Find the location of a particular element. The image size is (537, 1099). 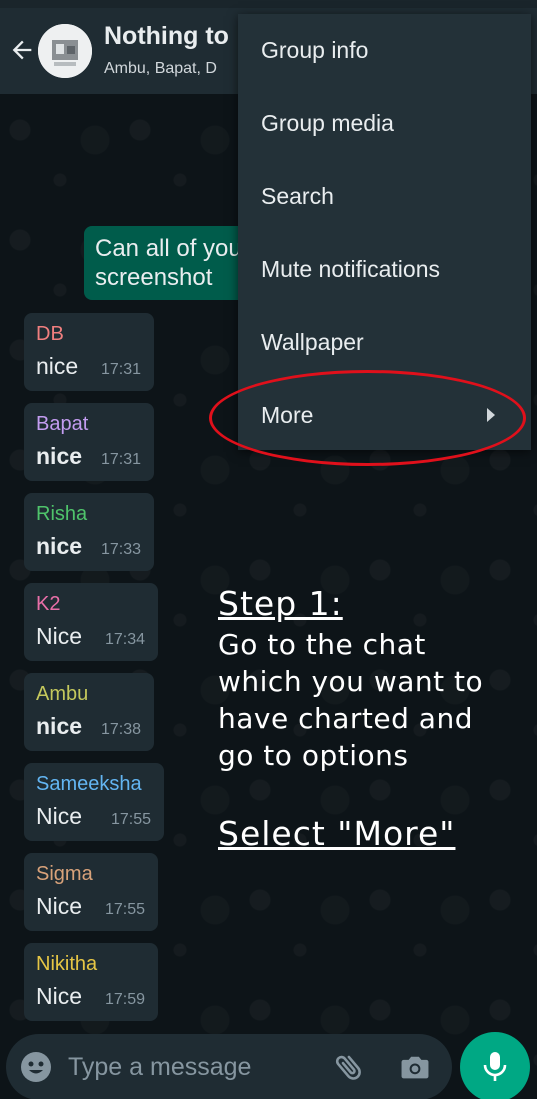

step-line: Go to the chat is located at coordinates (322, 644).